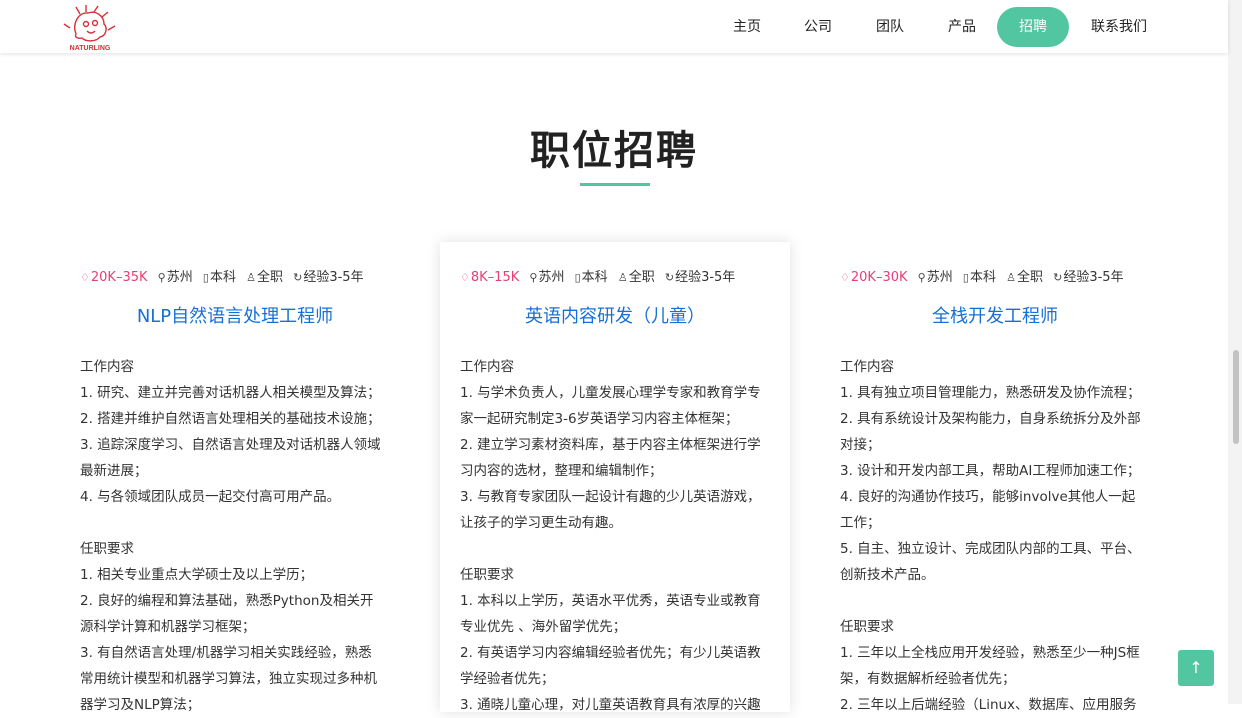  Describe the element at coordinates (747, 27) in the screenshot. I see `nav-item-home: 主页` at that location.